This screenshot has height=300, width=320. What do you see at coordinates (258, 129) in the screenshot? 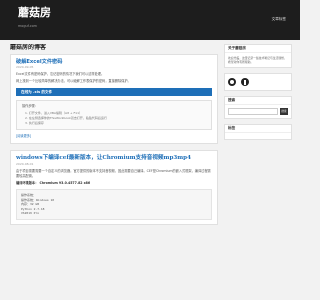
I see `widget-title: 标签` at bounding box center [258, 129].